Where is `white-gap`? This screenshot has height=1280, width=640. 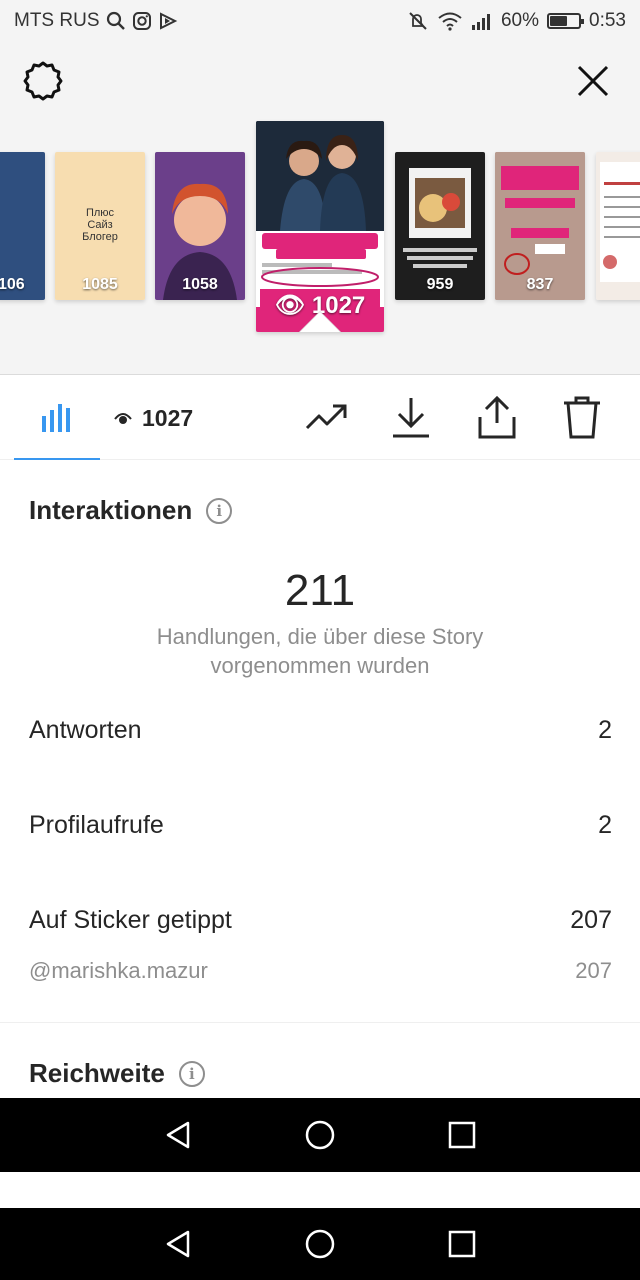
white-gap is located at coordinates (320, 1190).